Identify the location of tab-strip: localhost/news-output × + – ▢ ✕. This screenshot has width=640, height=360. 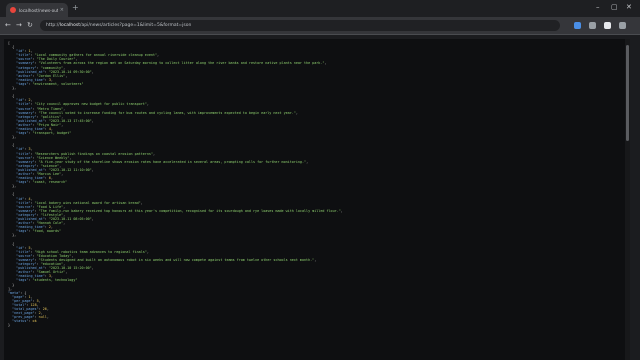
(320, 8).